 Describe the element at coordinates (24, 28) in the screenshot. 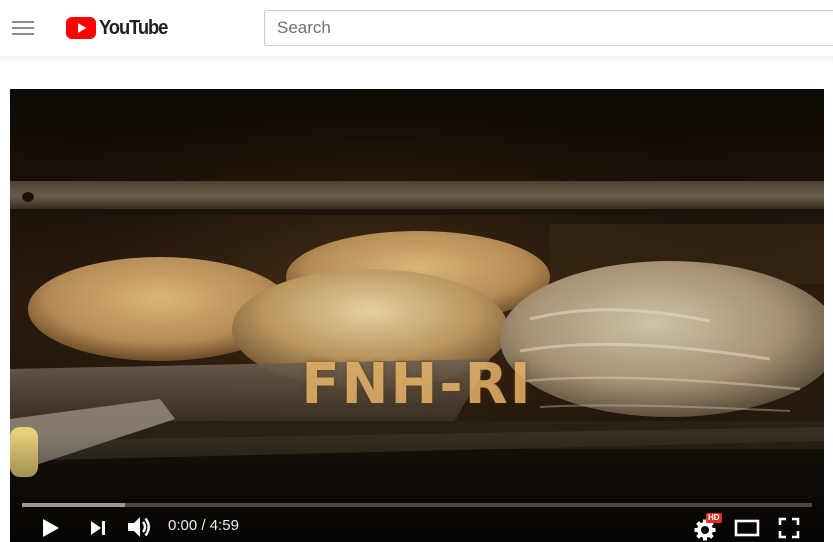

I see `hamburger-menu-icon` at that location.